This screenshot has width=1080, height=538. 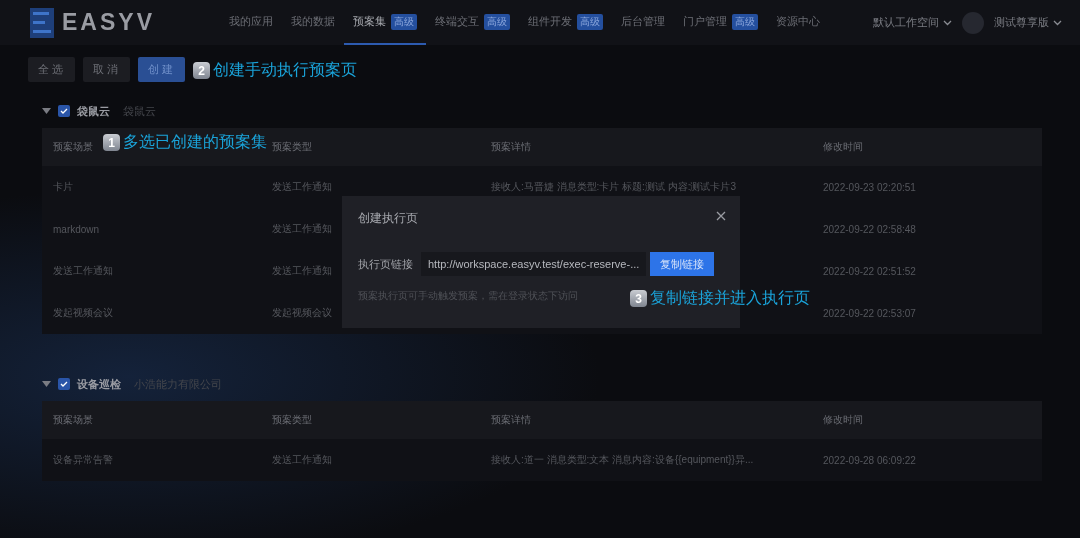 I want to click on toolbar-button: 全选, so click(x=51, y=69).